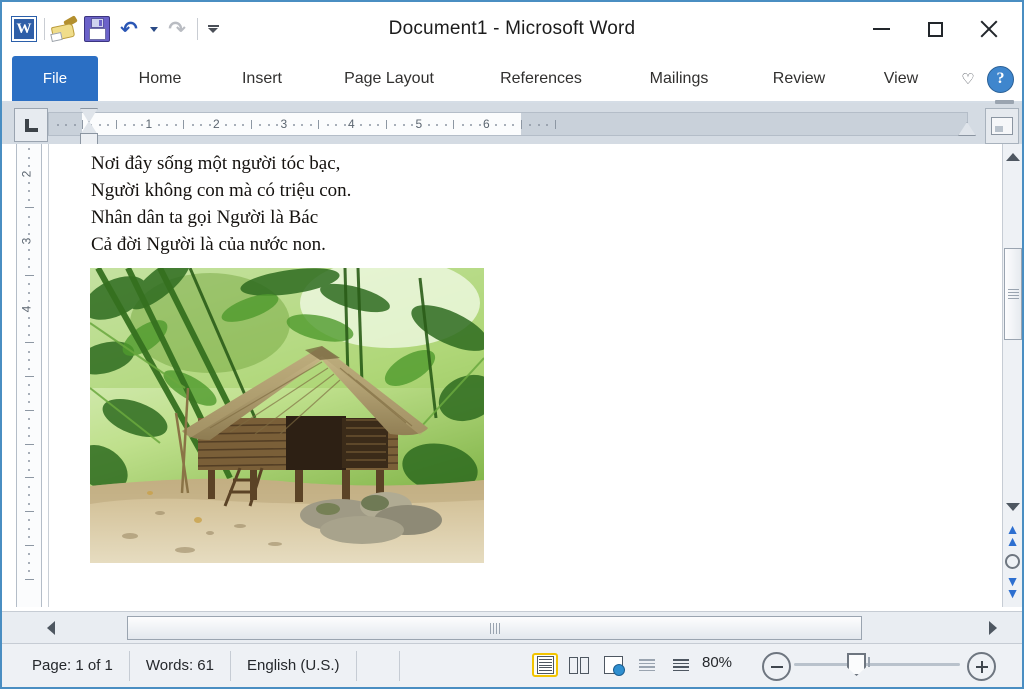 The width and height of the screenshot is (1024, 689). What do you see at coordinates (1012, 507) in the screenshot?
I see `scroll-down-button` at bounding box center [1012, 507].